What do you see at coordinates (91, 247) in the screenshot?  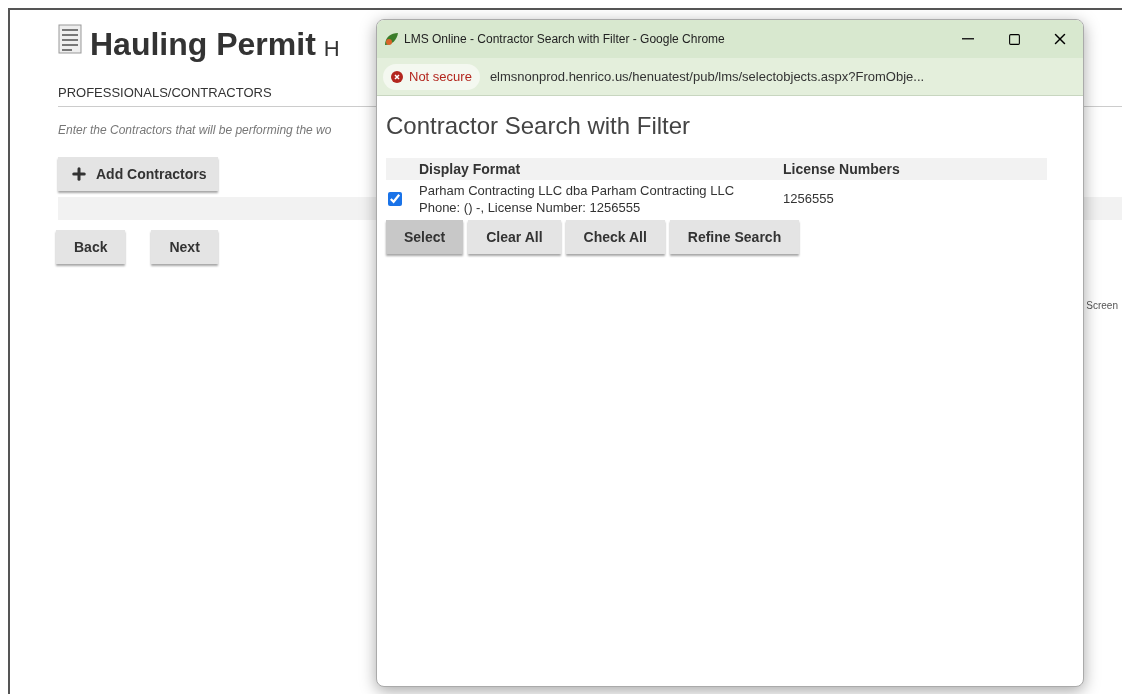 I see `back-button: Back` at bounding box center [91, 247].